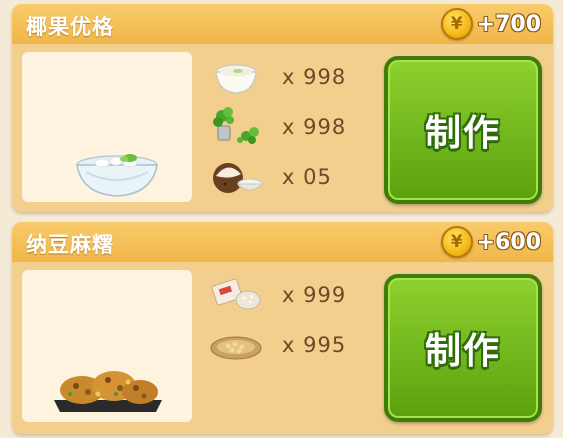 This screenshot has height=438, width=563. Describe the element at coordinates (282, 24) in the screenshot. I see `recipe-header: 椰果优格 ¥ +700` at that location.